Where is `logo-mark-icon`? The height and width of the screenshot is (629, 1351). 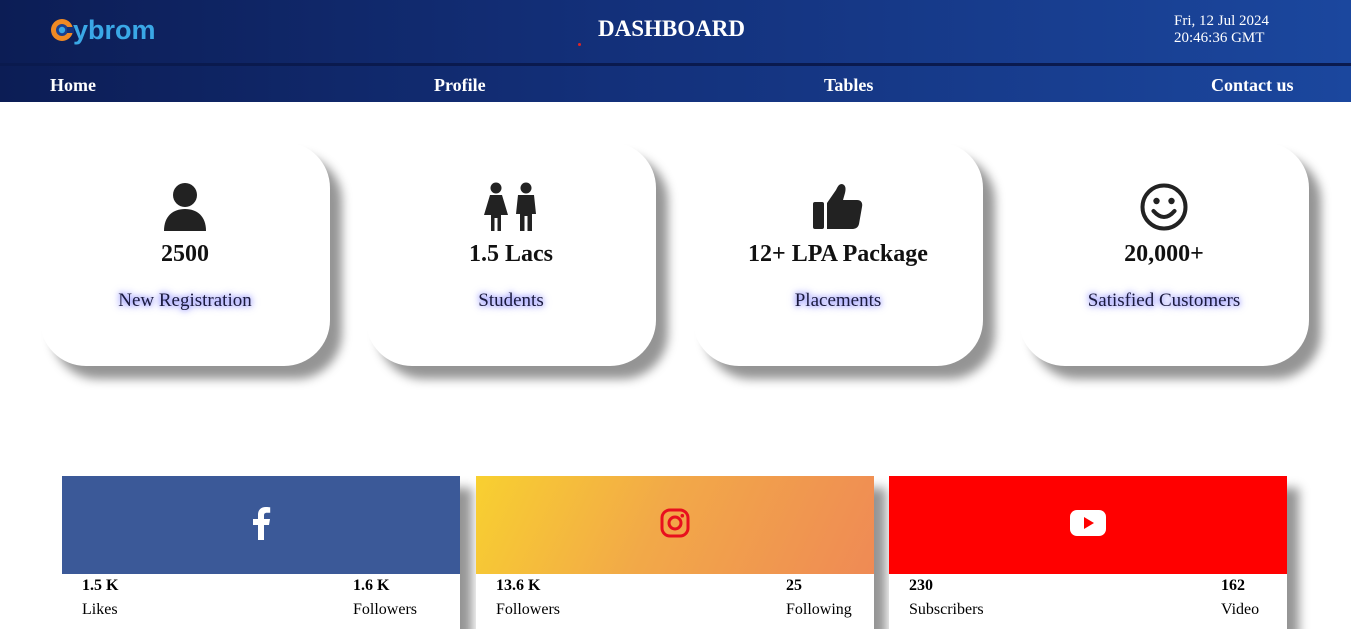 logo-mark-icon is located at coordinates (62, 30).